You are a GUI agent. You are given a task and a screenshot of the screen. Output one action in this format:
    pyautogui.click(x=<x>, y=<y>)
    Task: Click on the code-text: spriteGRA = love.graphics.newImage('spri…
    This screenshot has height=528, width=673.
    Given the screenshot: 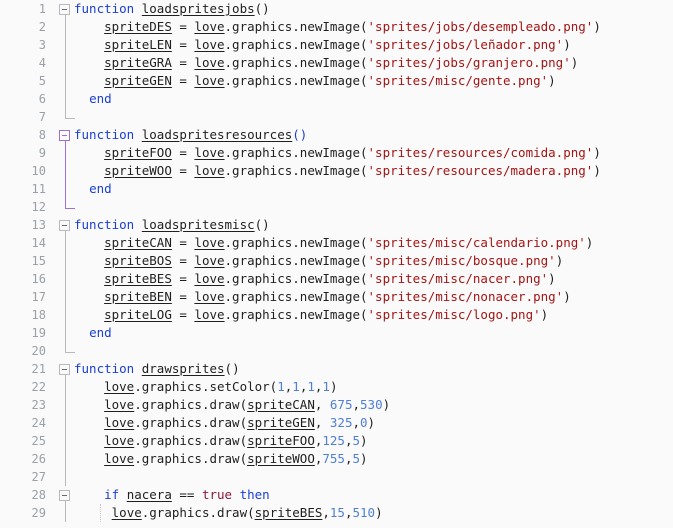 What is the action you would take?
    pyautogui.click(x=326, y=63)
    